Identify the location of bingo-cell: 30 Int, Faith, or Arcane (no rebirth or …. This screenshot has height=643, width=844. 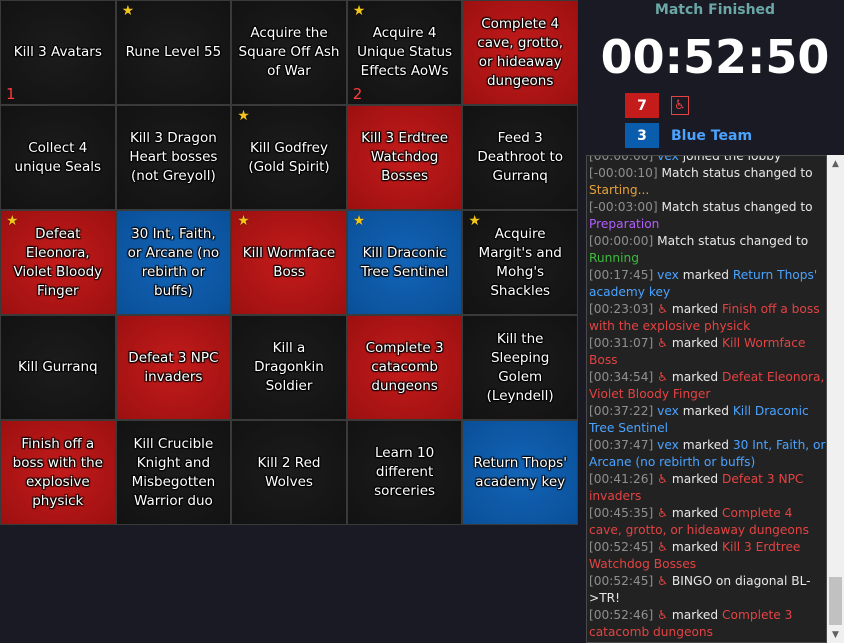
(173, 262).